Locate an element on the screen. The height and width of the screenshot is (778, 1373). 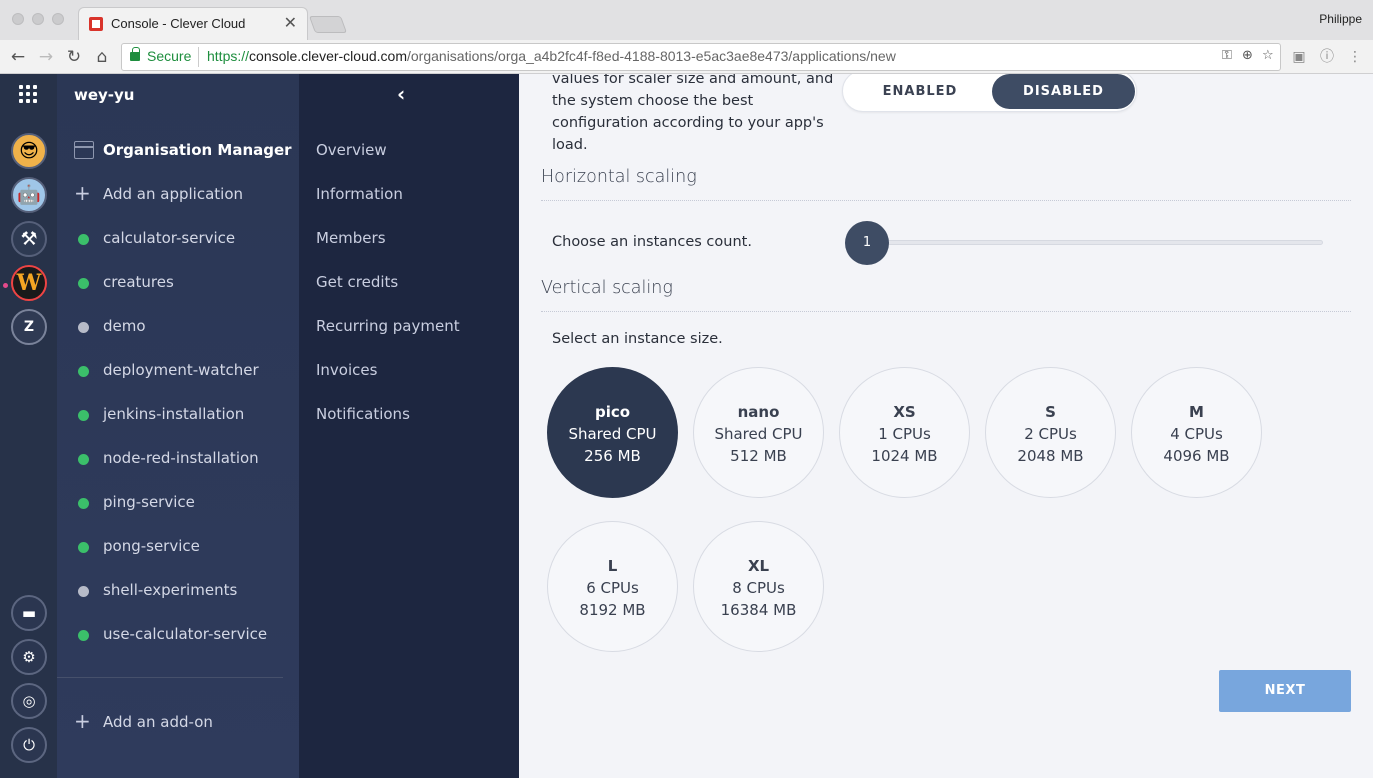
size-name: M is located at coordinates (1196, 412).